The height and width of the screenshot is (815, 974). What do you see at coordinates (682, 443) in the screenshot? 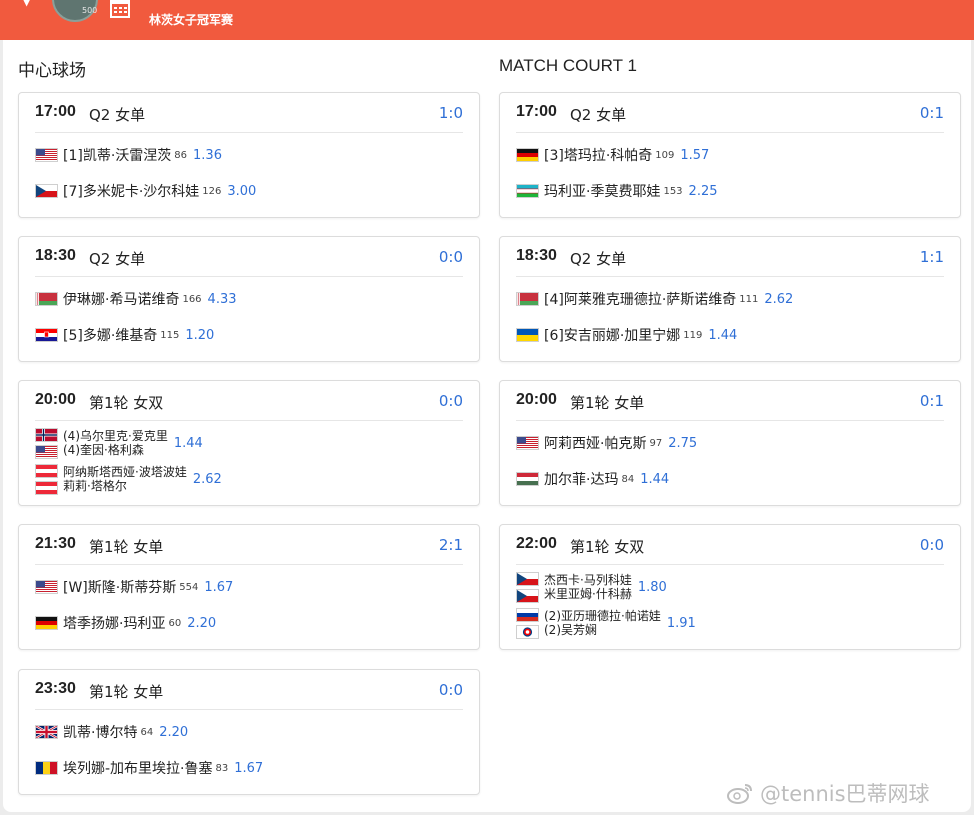
I see `betting-odds: 2.75` at bounding box center [682, 443].